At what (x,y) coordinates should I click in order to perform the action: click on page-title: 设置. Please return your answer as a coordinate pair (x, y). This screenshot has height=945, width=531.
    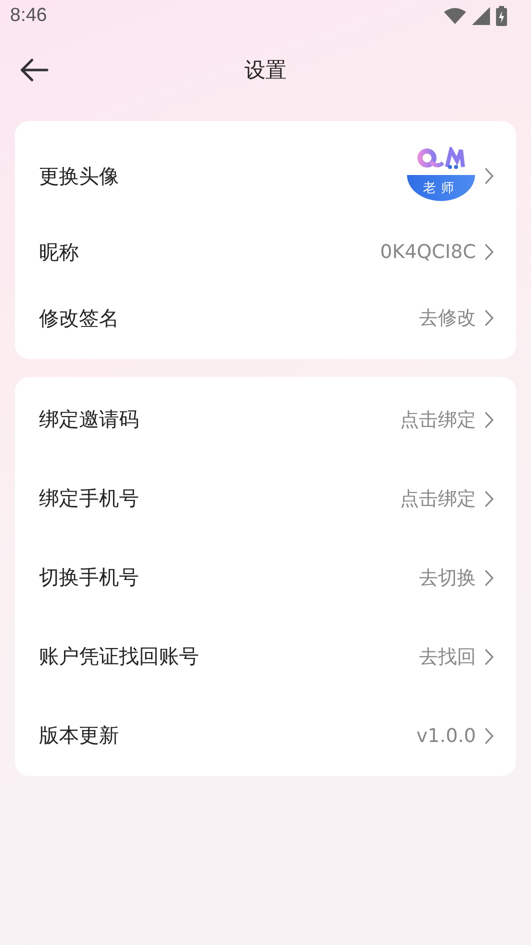
    Looking at the image, I should click on (265, 70).